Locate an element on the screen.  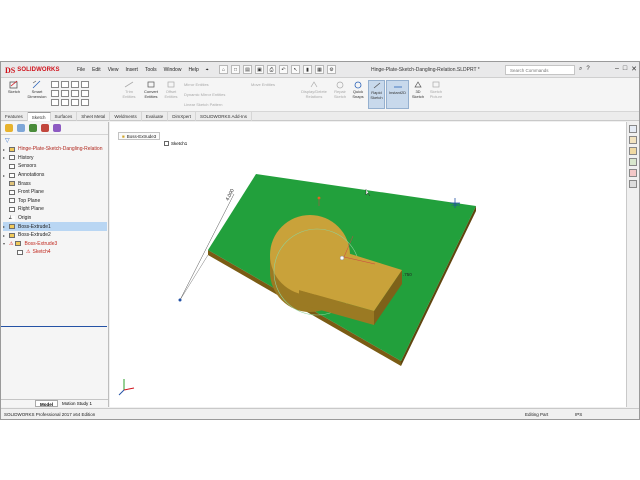
menu-insert: Insert is located at coordinates (131, 70).